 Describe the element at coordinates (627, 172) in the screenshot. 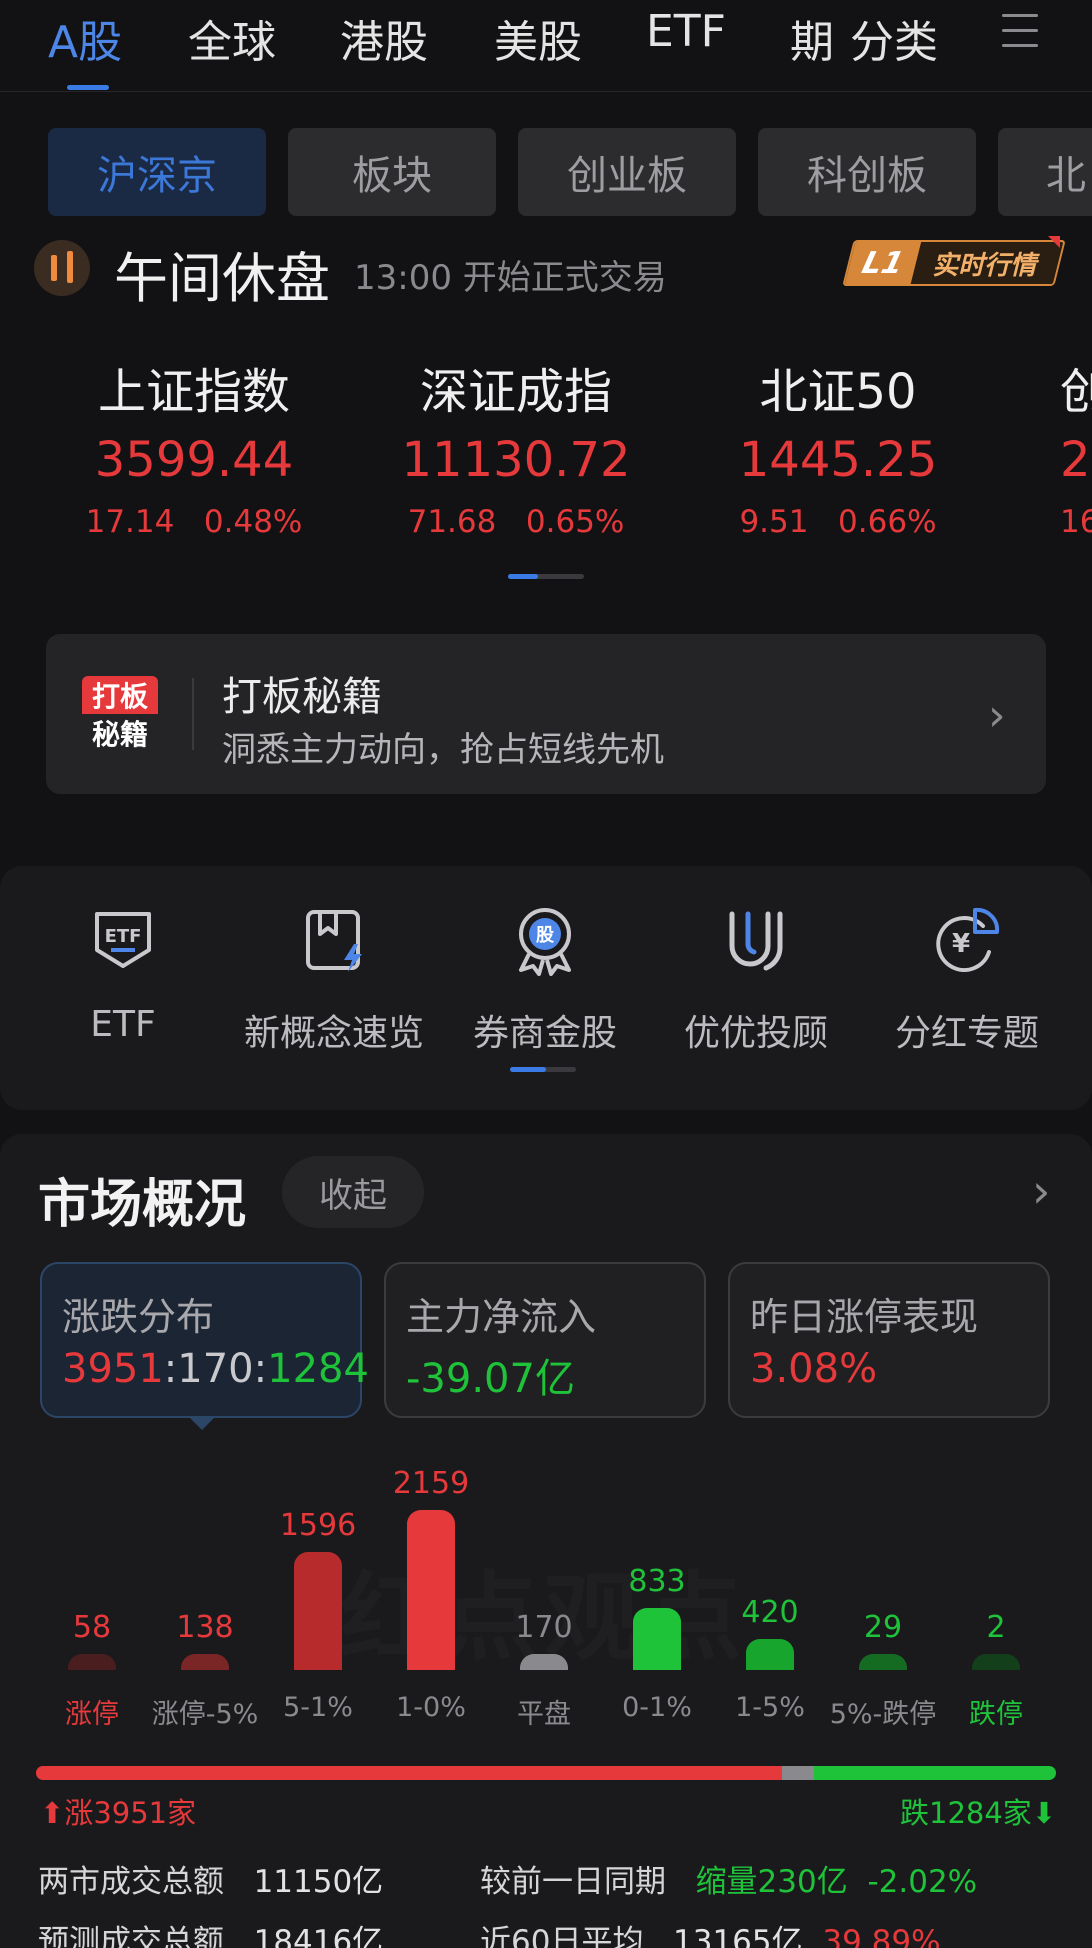

I see `subtab-chinext: 创业板` at that location.